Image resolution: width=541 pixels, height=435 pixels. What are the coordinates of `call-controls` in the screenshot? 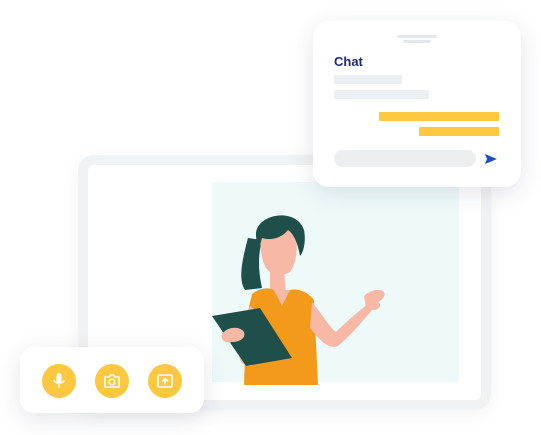 It's located at (112, 380).